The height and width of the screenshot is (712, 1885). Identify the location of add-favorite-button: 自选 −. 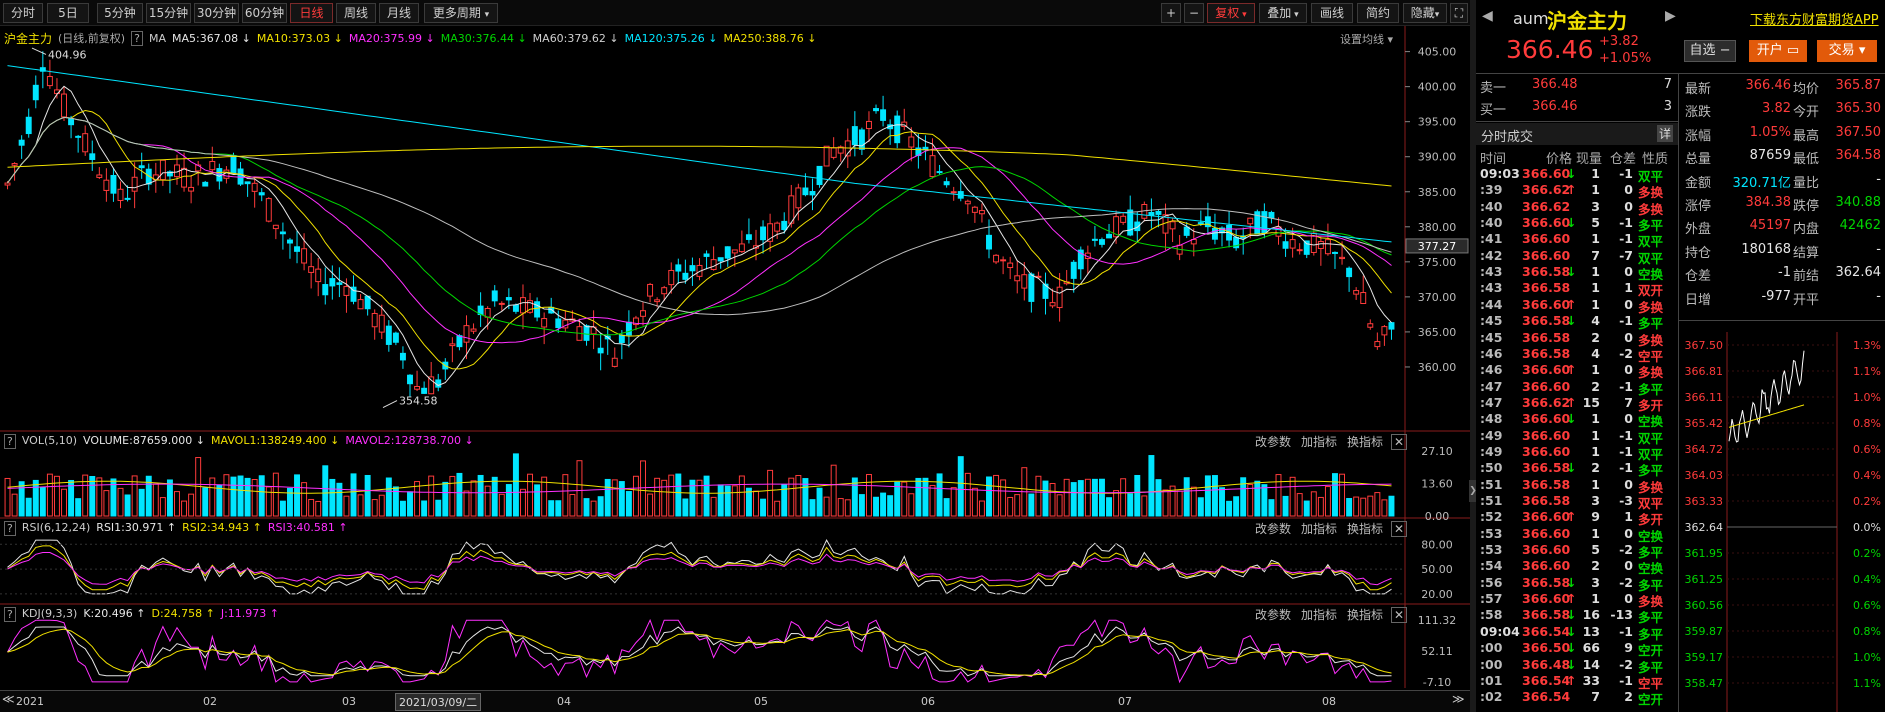
(1710, 51).